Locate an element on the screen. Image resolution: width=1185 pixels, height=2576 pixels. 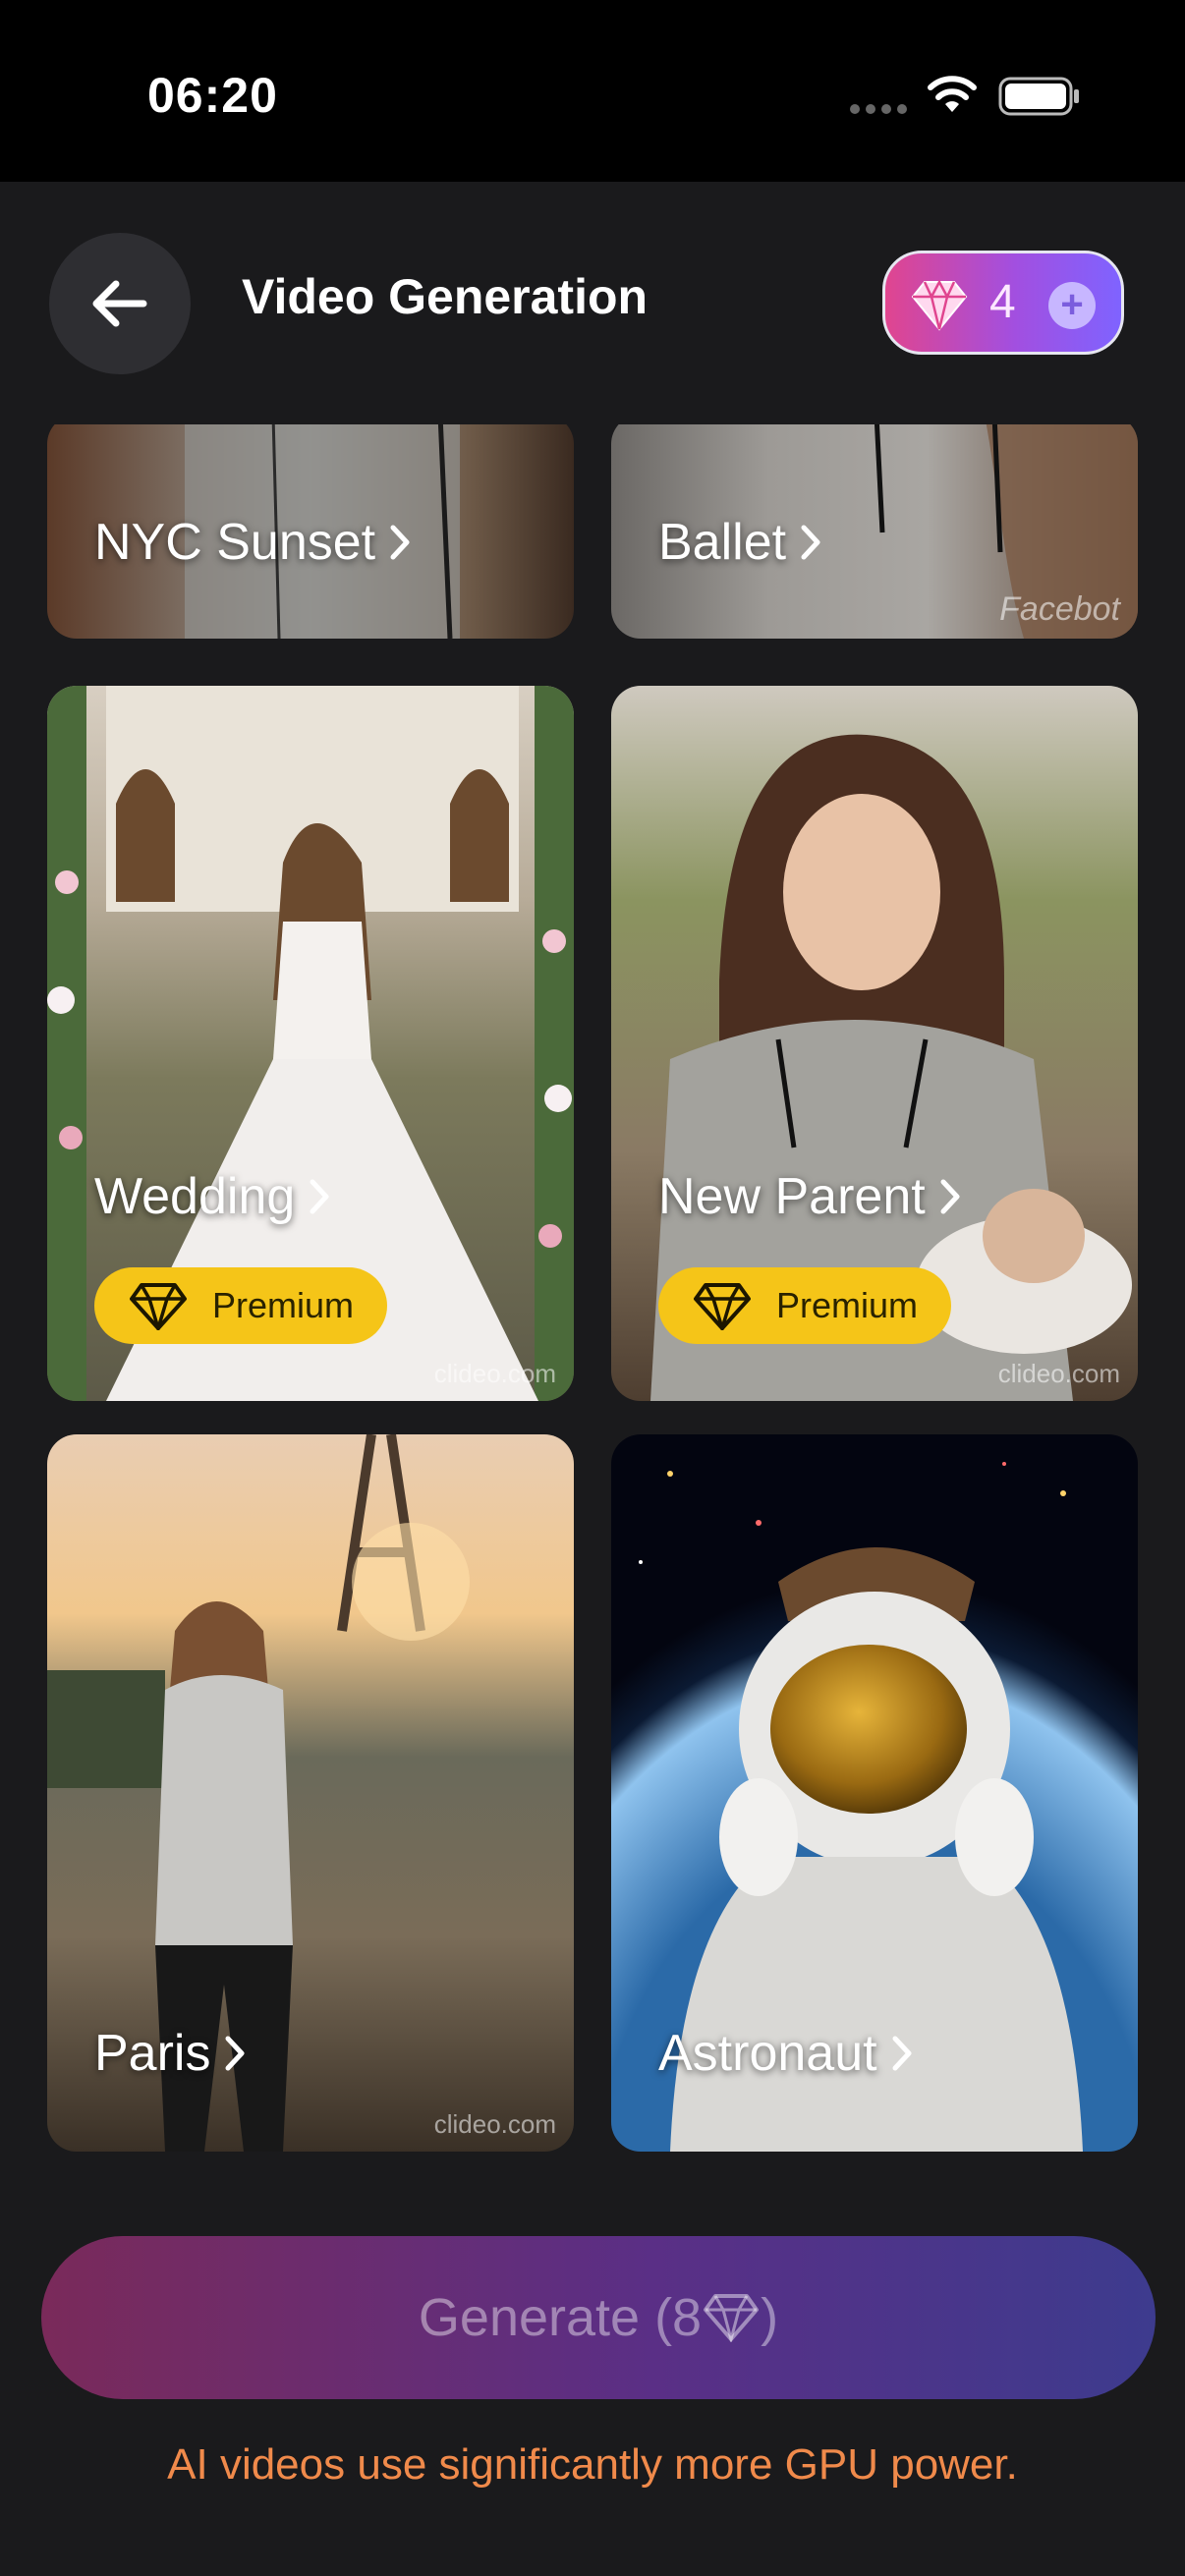
status-bar: 06:20 is located at coordinates (592, 91).